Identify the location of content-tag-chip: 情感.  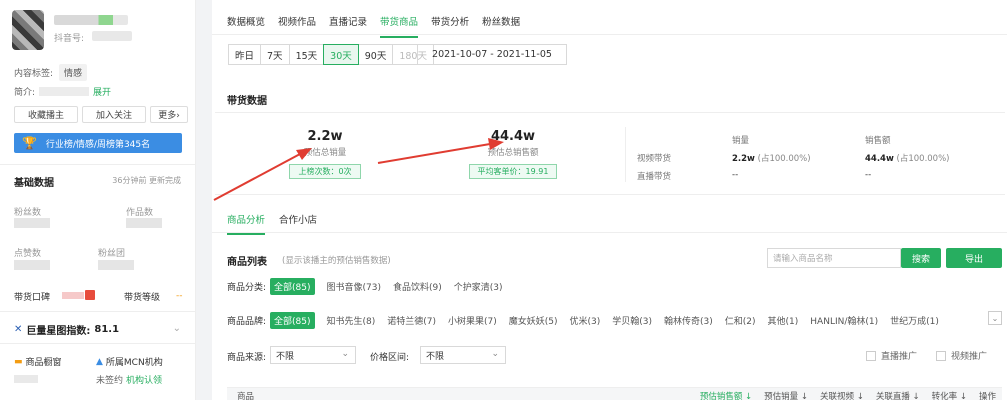
(73, 72).